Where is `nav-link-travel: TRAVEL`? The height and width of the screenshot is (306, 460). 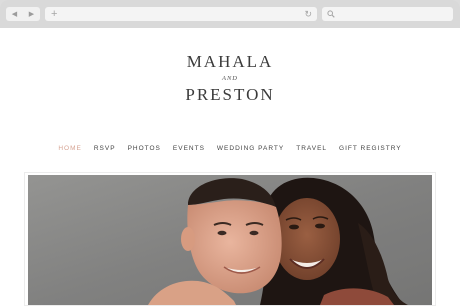
nav-link-travel: TRAVEL is located at coordinates (311, 149).